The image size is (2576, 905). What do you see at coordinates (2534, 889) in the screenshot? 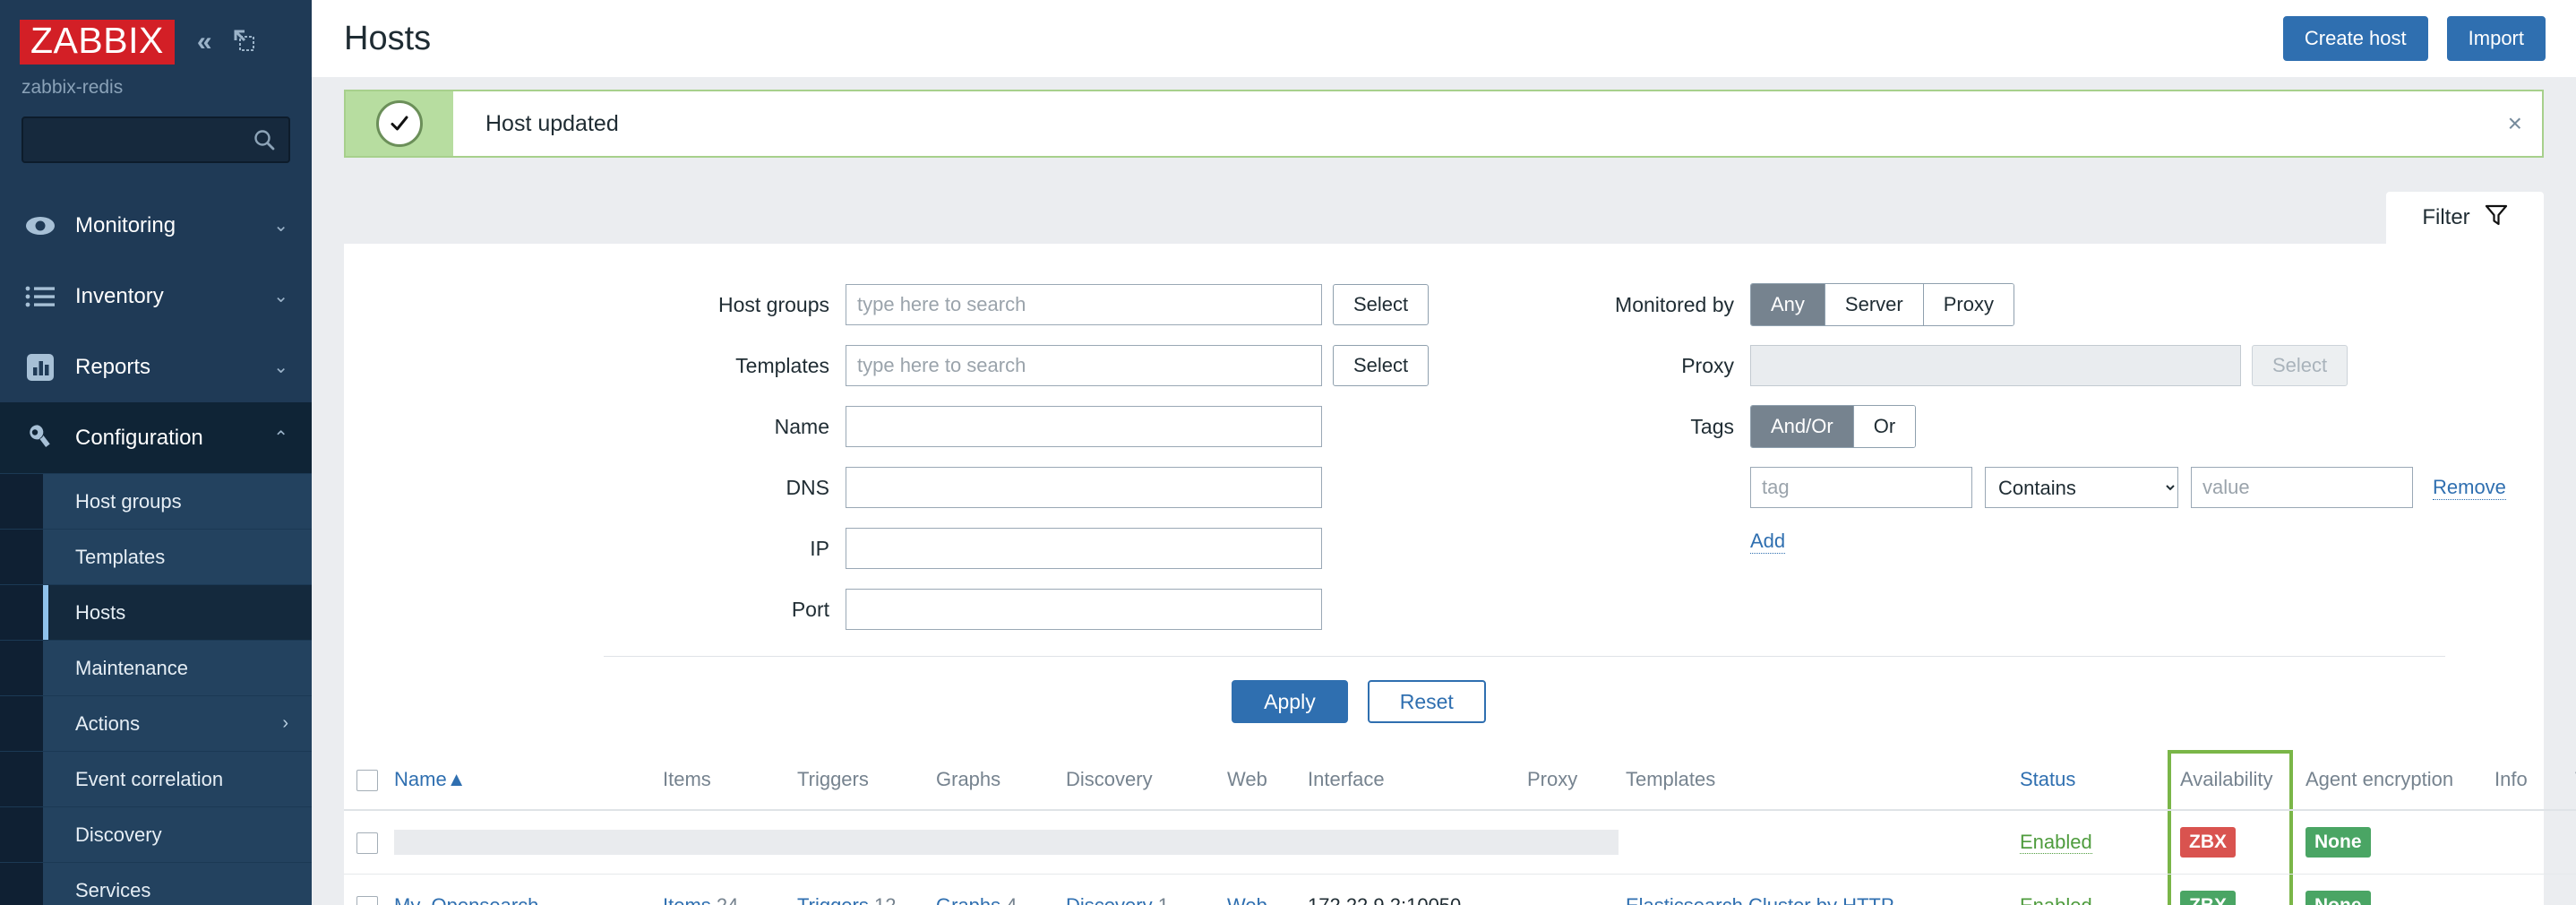
I see `row-info-cell` at bounding box center [2534, 889].